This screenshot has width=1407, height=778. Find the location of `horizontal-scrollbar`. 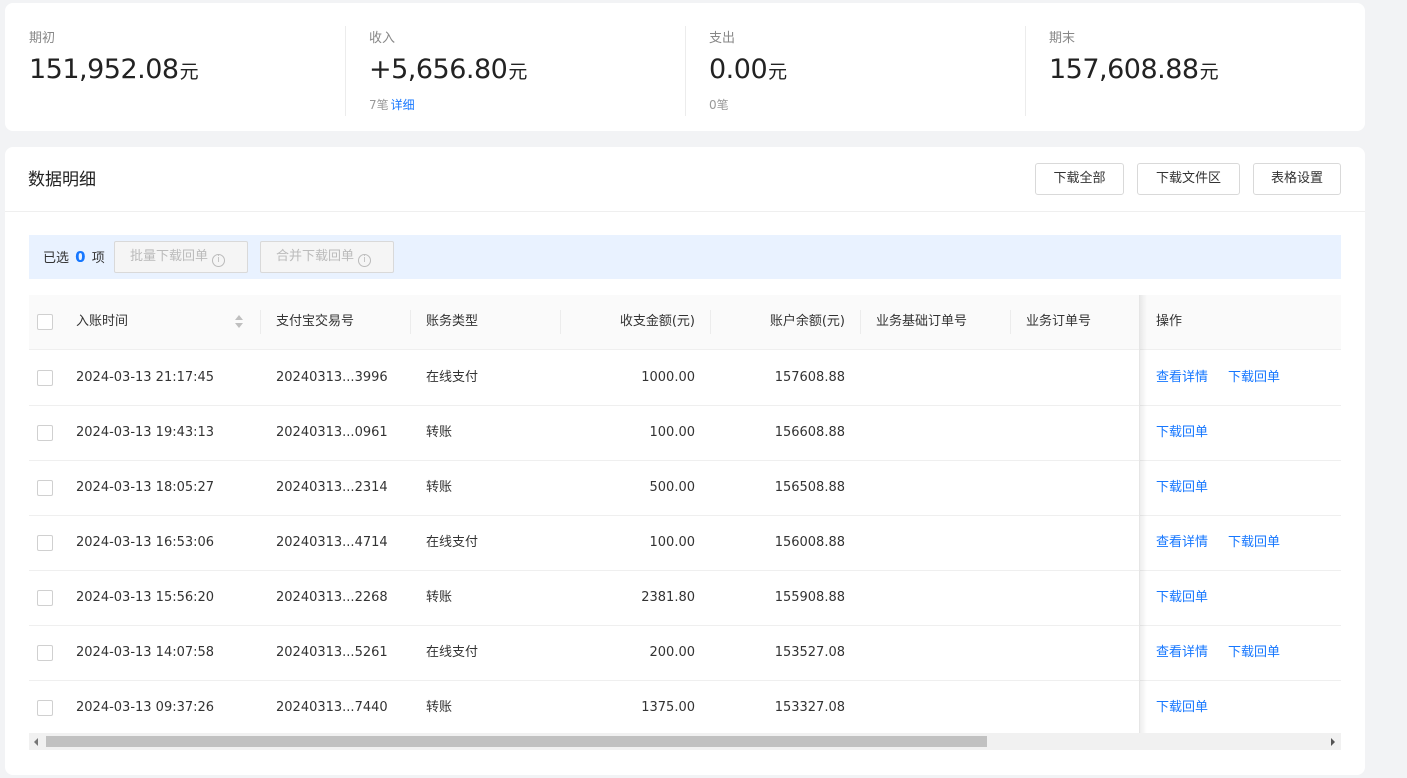

horizontal-scrollbar is located at coordinates (685, 741).